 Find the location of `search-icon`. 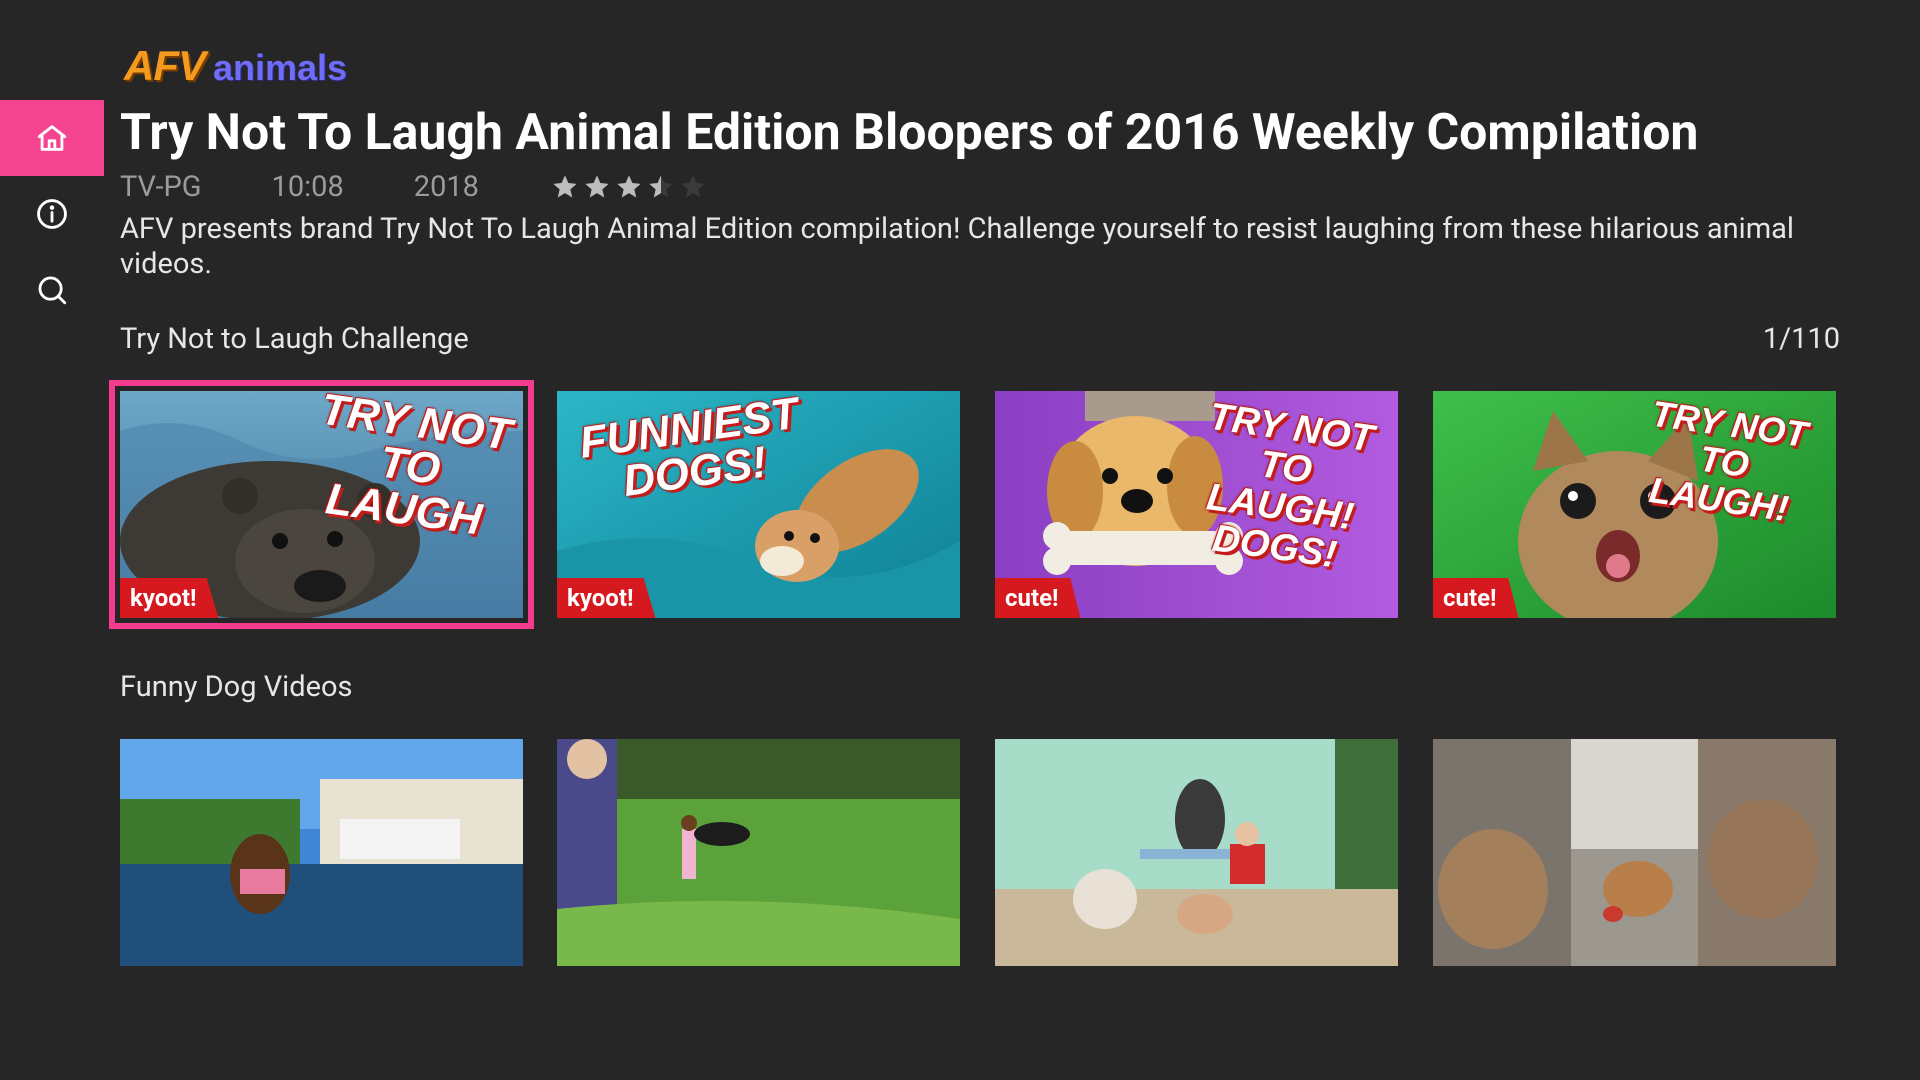

search-icon is located at coordinates (52, 290).